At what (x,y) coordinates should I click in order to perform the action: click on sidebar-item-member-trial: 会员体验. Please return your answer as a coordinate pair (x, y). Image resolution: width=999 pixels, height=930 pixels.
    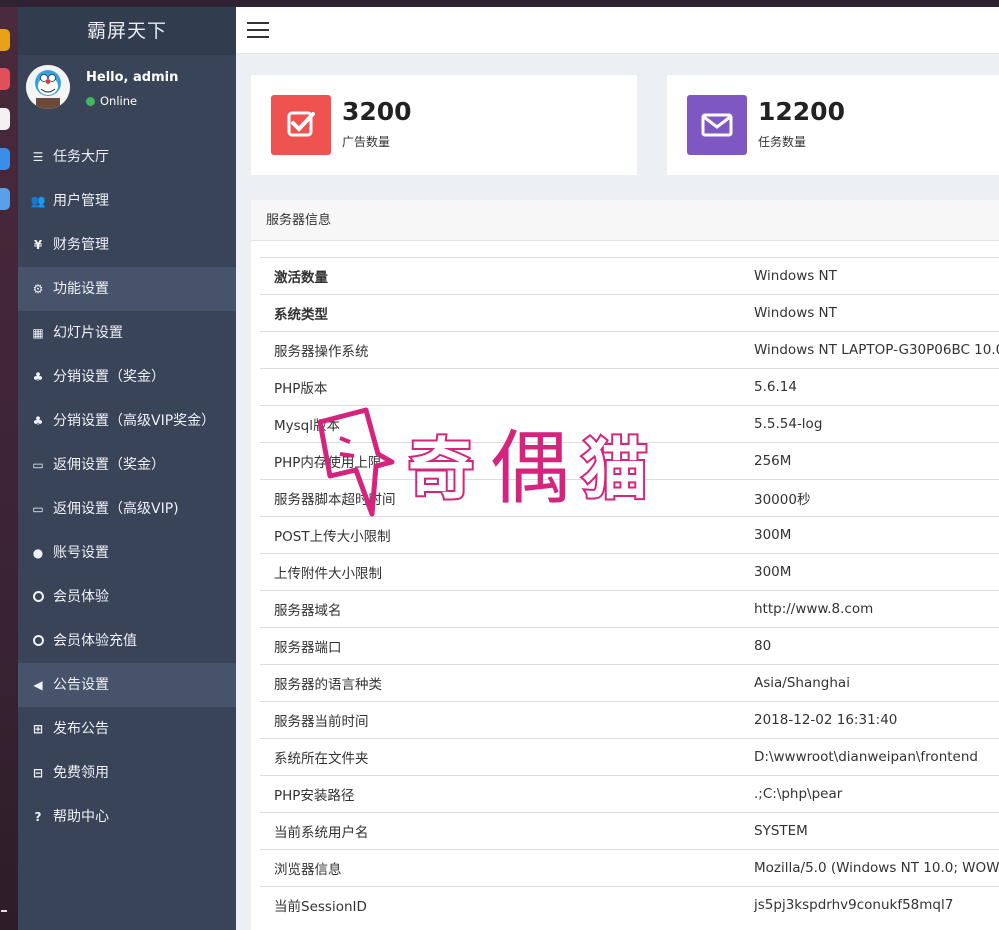
    Looking at the image, I should click on (127, 597).